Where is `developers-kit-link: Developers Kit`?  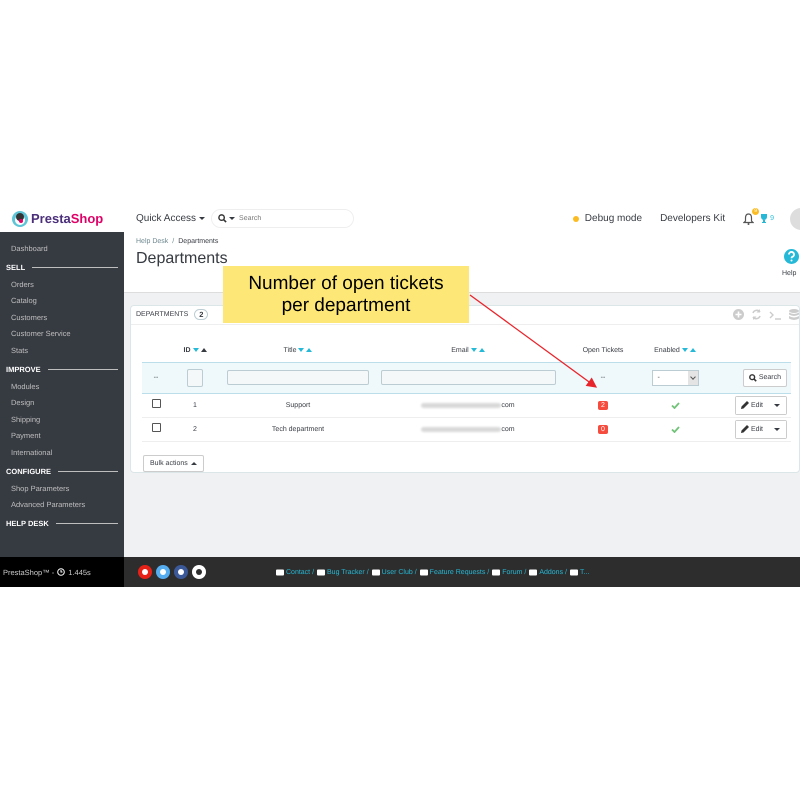 developers-kit-link: Developers Kit is located at coordinates (693, 218).